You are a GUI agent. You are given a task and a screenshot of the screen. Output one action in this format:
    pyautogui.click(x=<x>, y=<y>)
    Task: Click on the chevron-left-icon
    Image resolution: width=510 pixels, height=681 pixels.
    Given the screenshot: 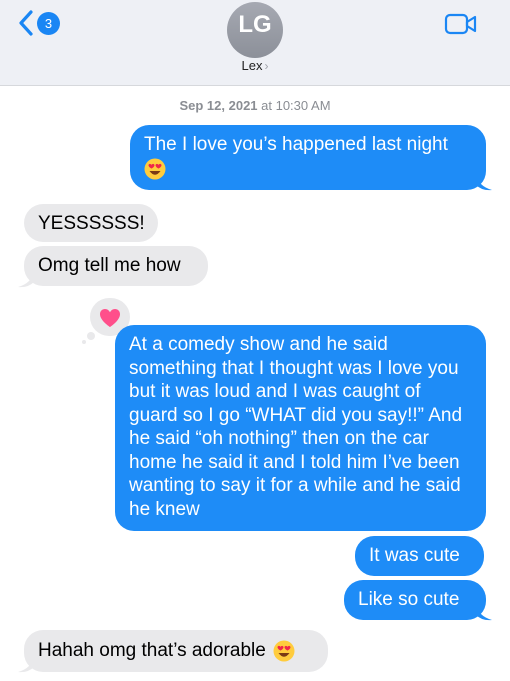 What is the action you would take?
    pyautogui.click(x=26, y=23)
    